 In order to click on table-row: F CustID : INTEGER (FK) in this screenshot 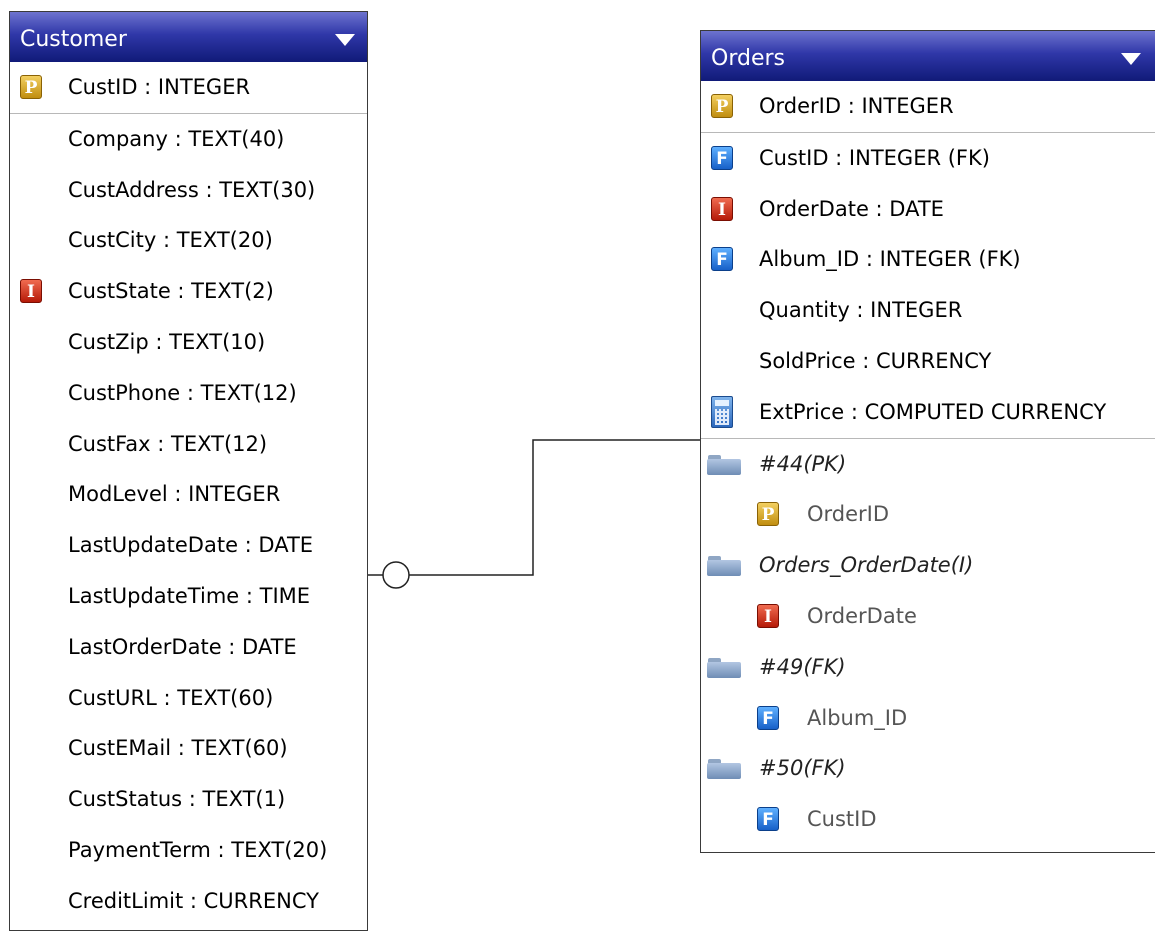, I will do `click(928, 158)`.